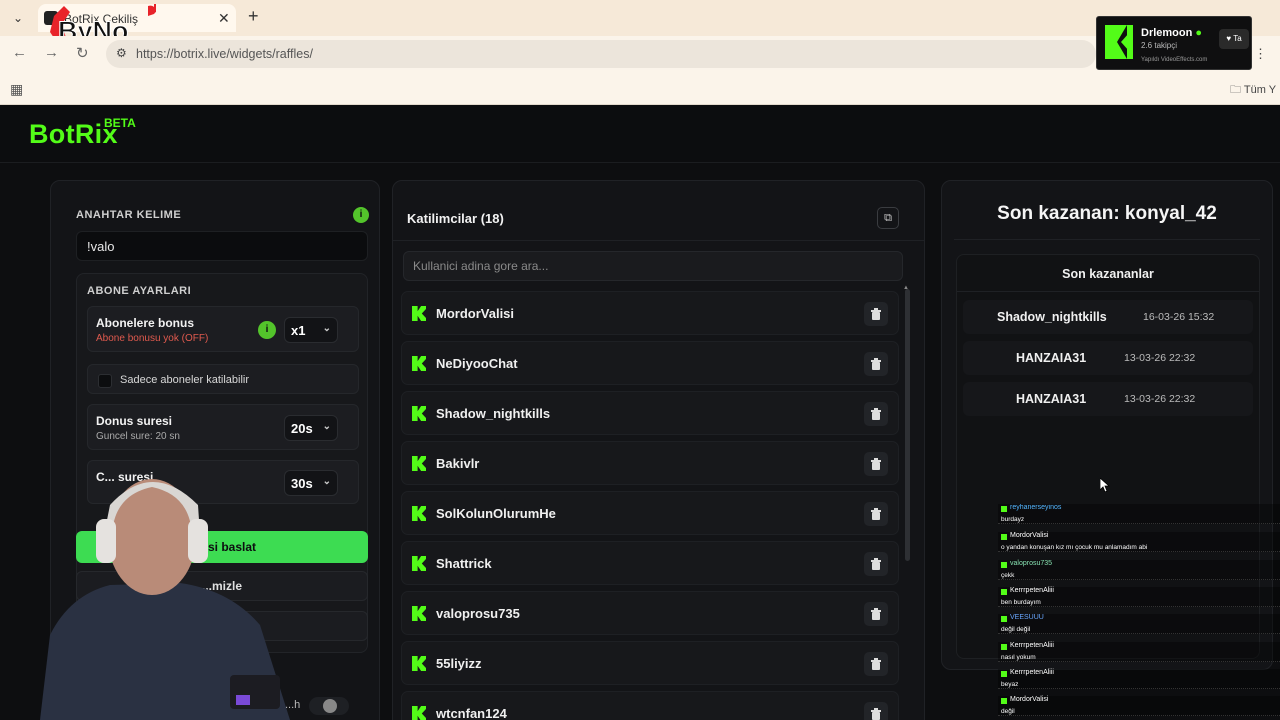 This screenshot has height=720, width=1280. Describe the element at coordinates (1234, 39) in the screenshot. I see `follow-button: ♥ Ta` at that location.